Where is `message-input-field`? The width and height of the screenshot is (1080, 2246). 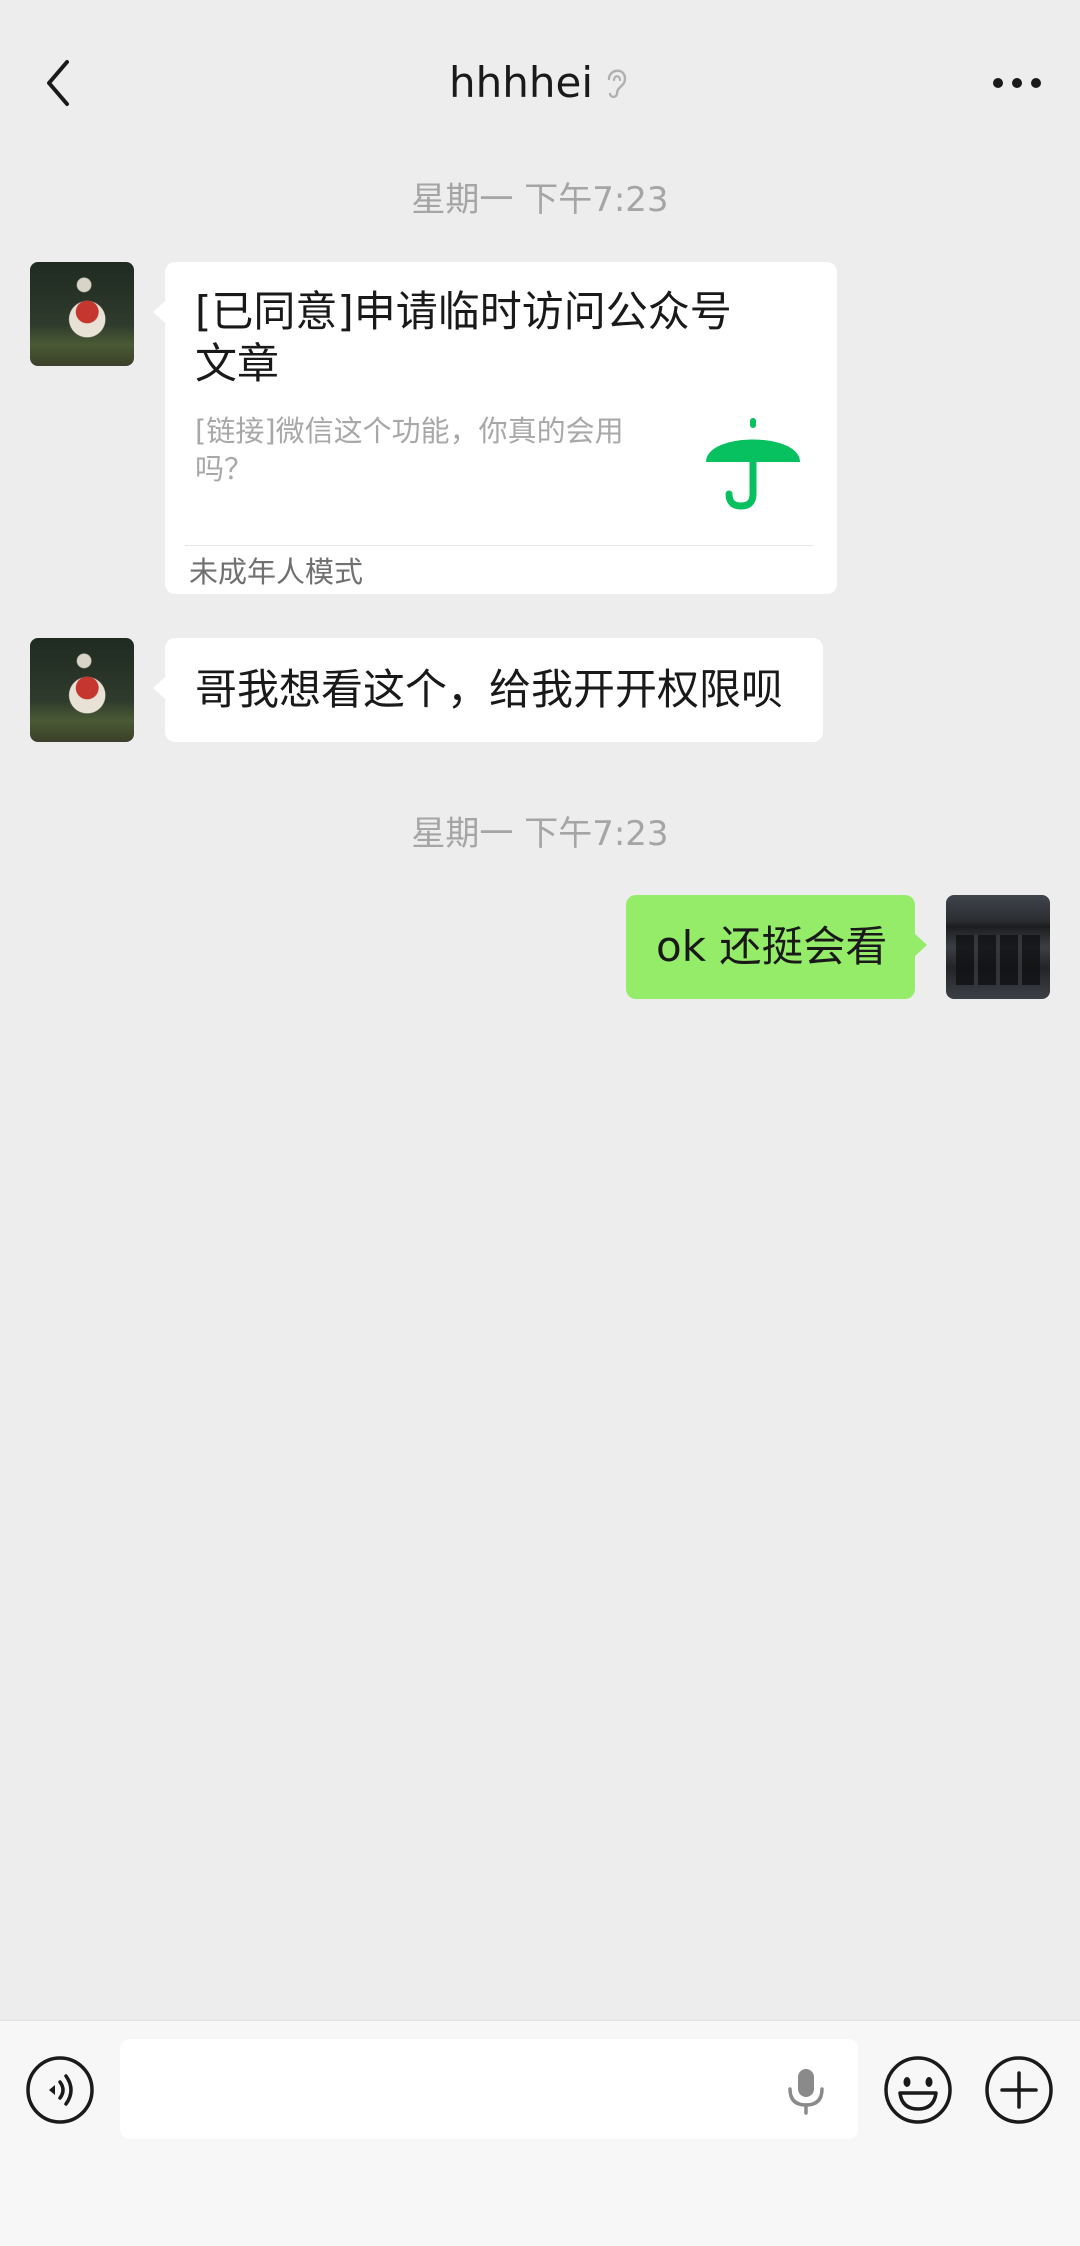 message-input-field is located at coordinates (444, 2089).